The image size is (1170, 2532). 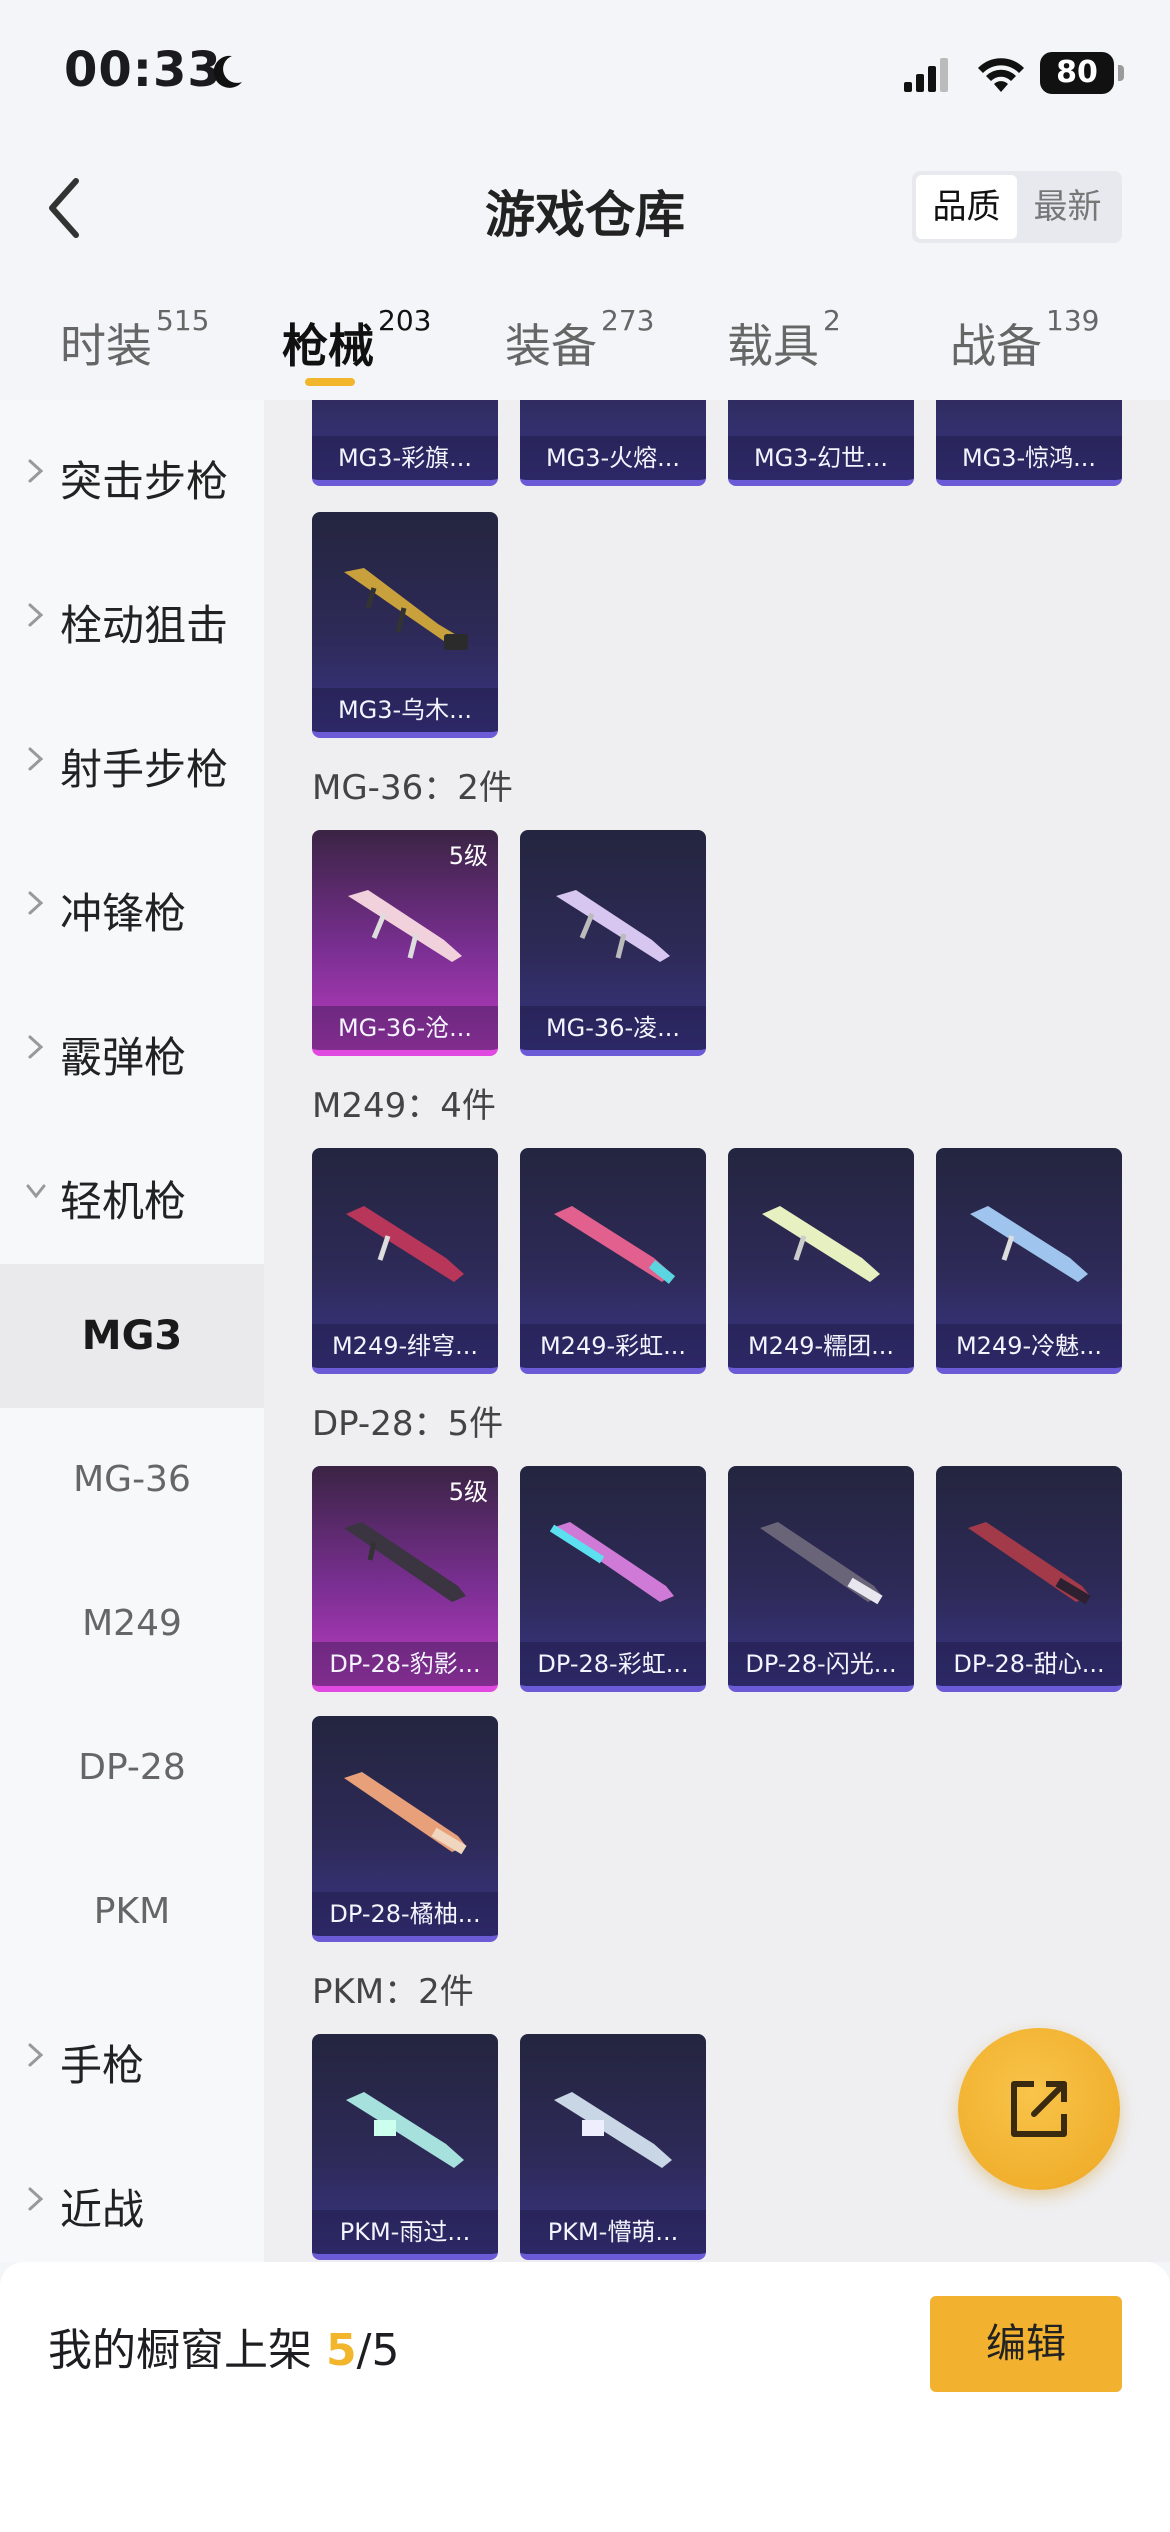 What do you see at coordinates (132, 1624) in the screenshot?
I see `sidebar-sub-m249: M249` at bounding box center [132, 1624].